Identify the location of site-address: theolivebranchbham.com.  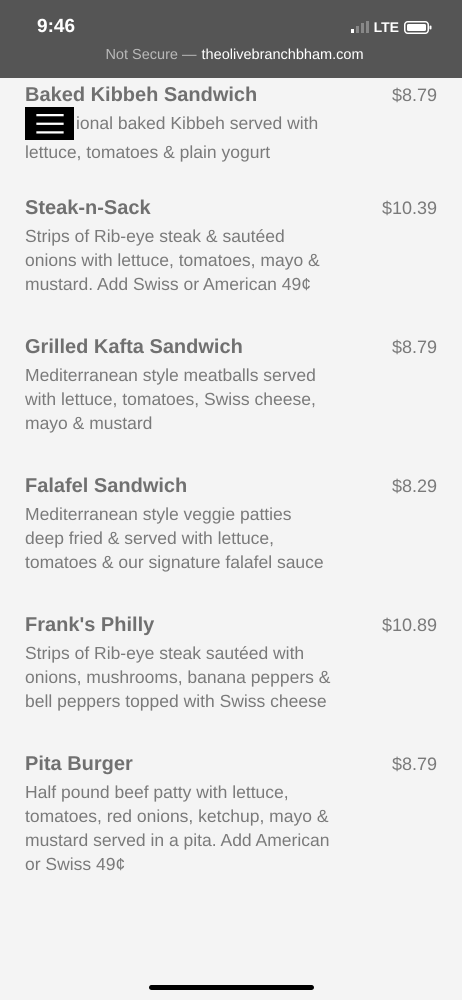
(283, 55).